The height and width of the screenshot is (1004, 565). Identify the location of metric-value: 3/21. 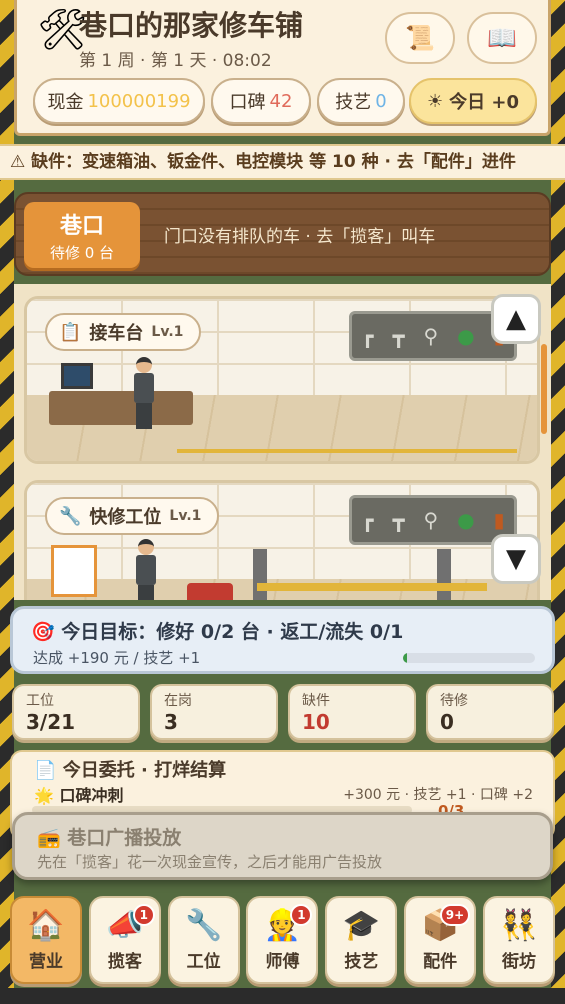
(51, 722).